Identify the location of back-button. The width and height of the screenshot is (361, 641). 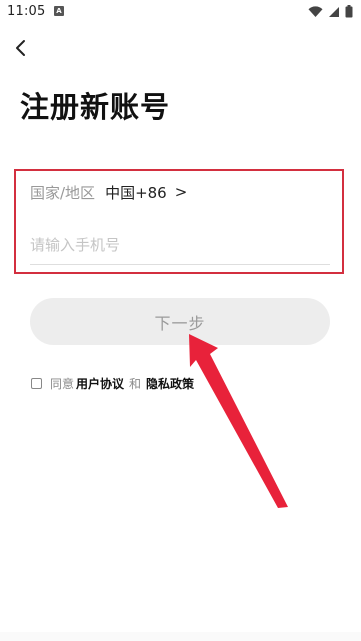
(22, 48).